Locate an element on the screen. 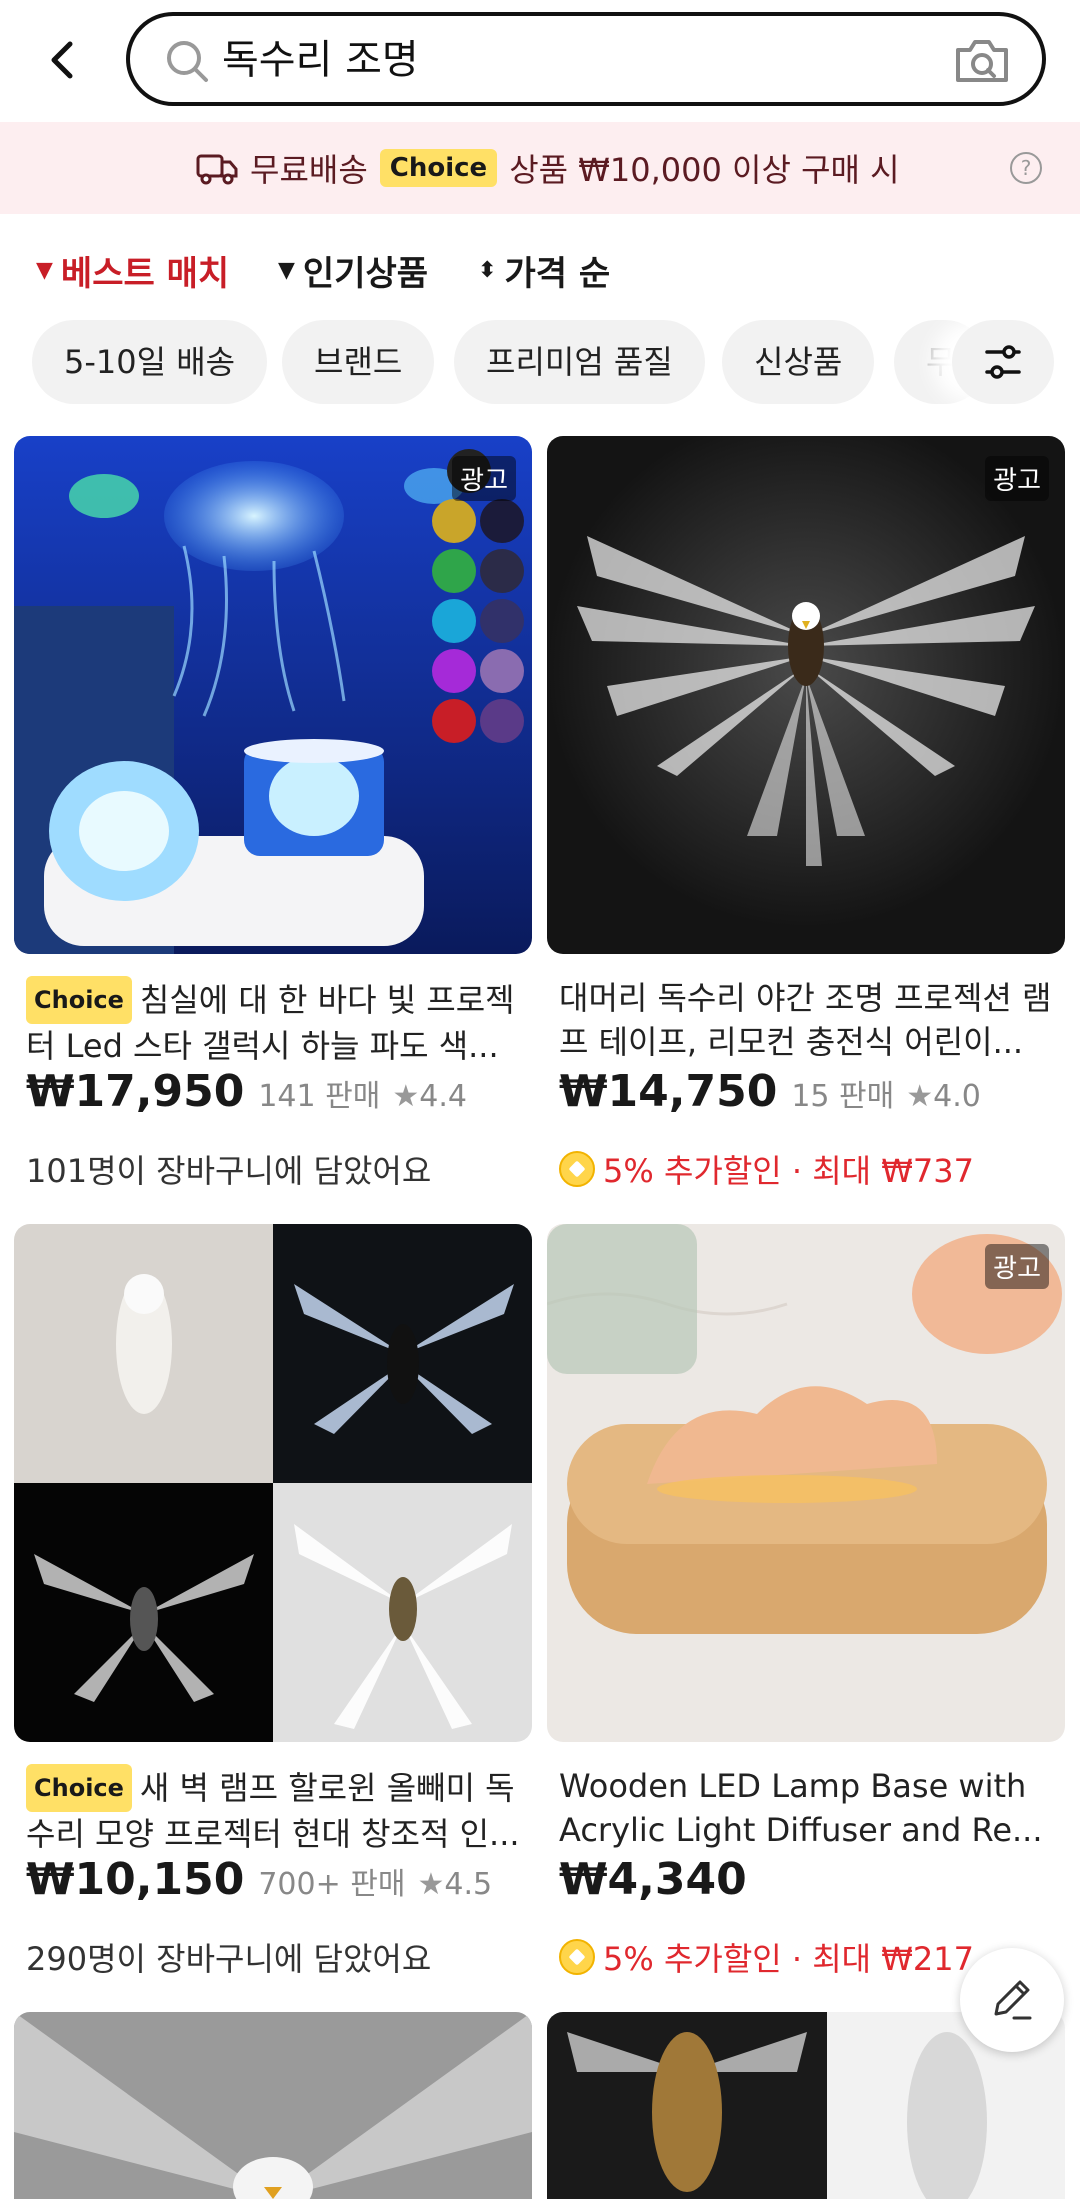 The width and height of the screenshot is (1080, 2199). back-button is located at coordinates (62, 60).